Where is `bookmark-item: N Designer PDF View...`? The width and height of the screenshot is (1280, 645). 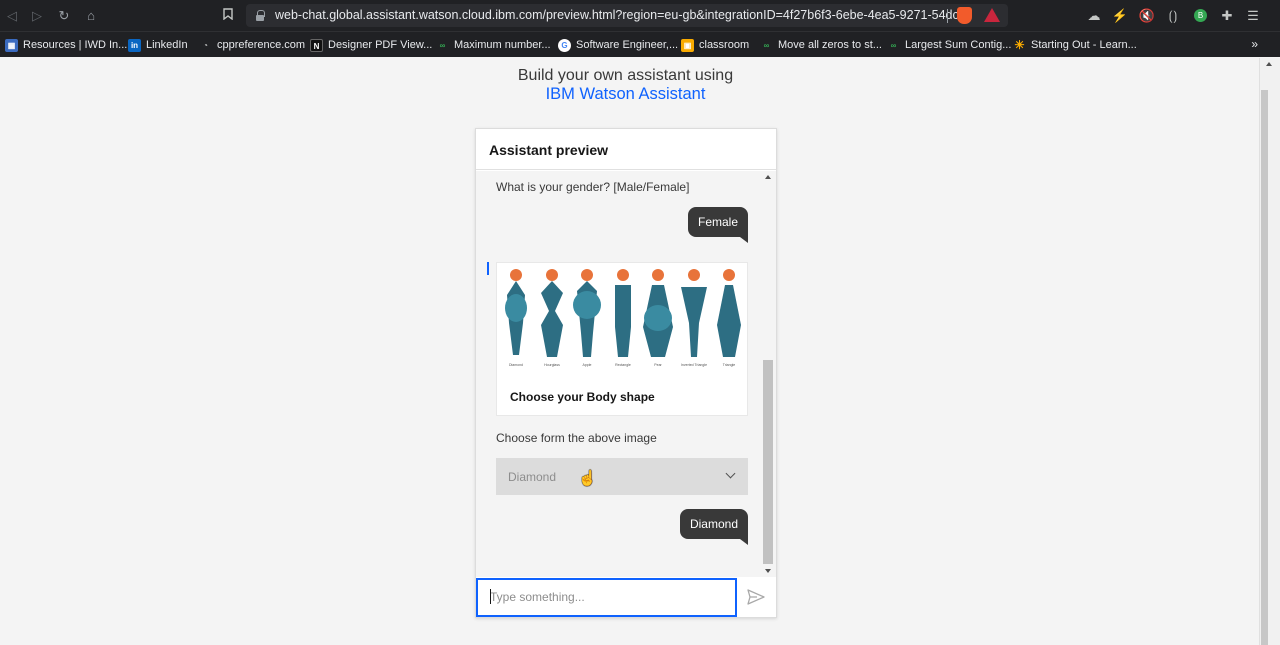
bookmark-item: N Designer PDF View... is located at coordinates (371, 45).